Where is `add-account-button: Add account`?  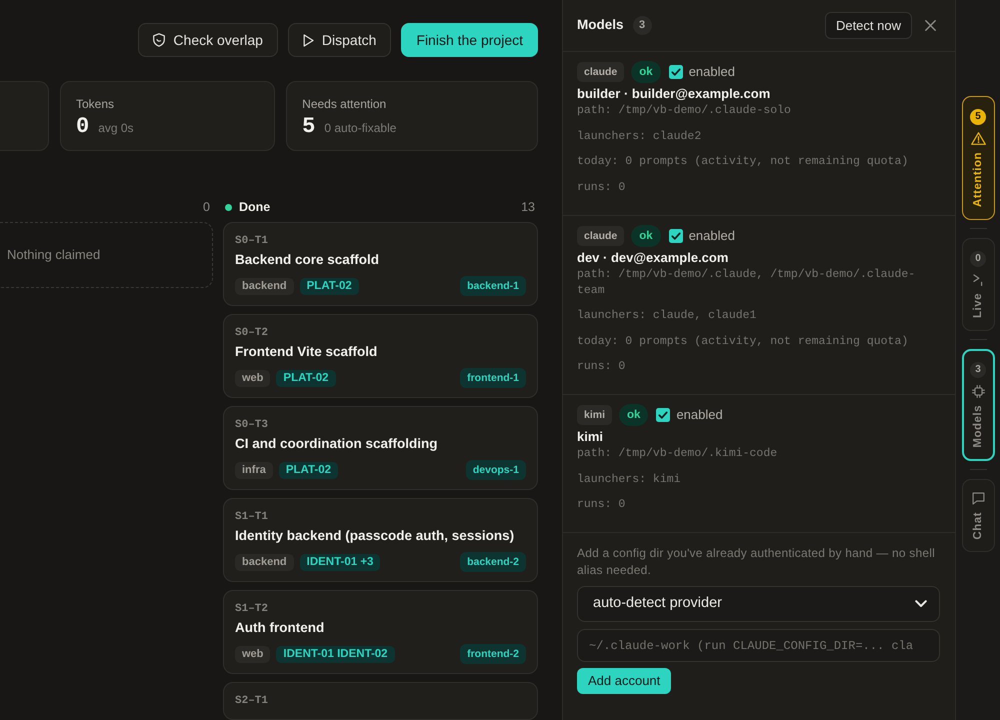
add-account-button: Add account is located at coordinates (624, 681).